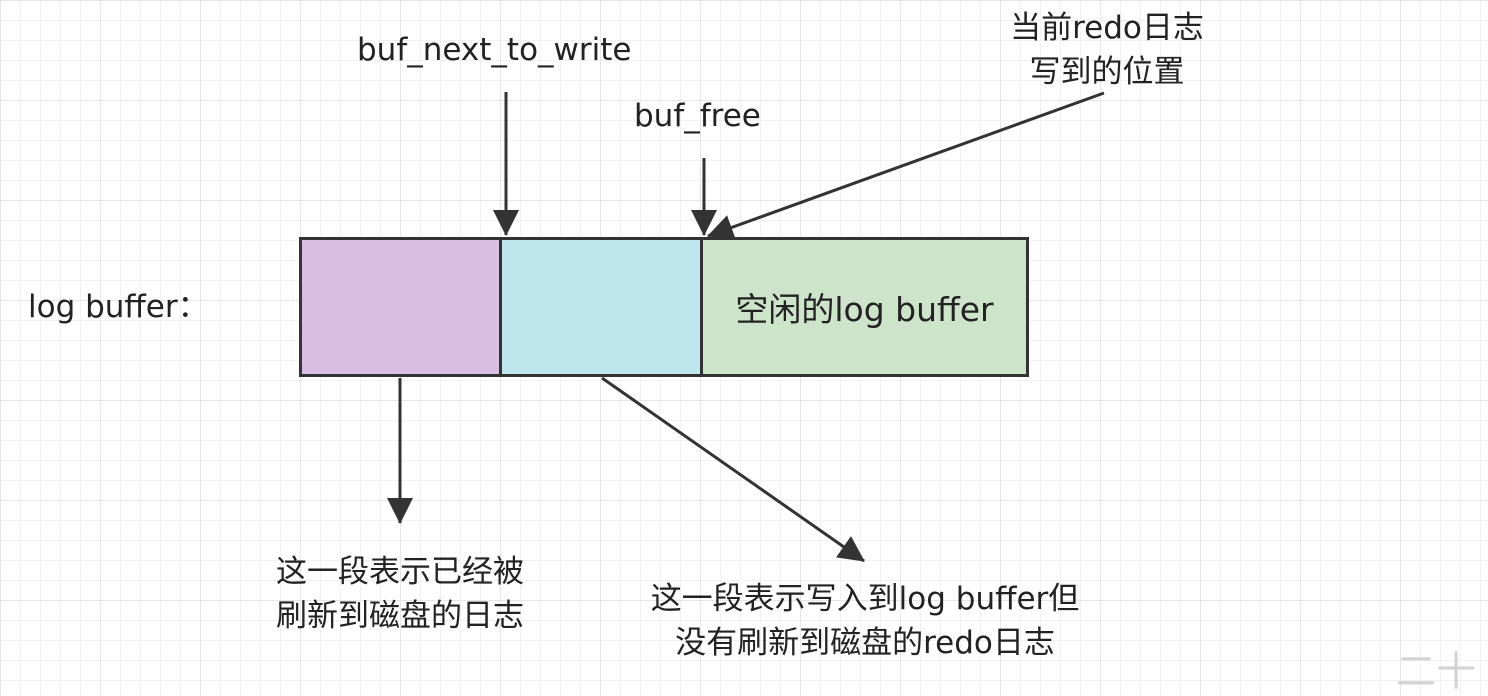 The width and height of the screenshot is (1488, 696). I want to click on unflushed-segment-arrow, so click(733, 469).